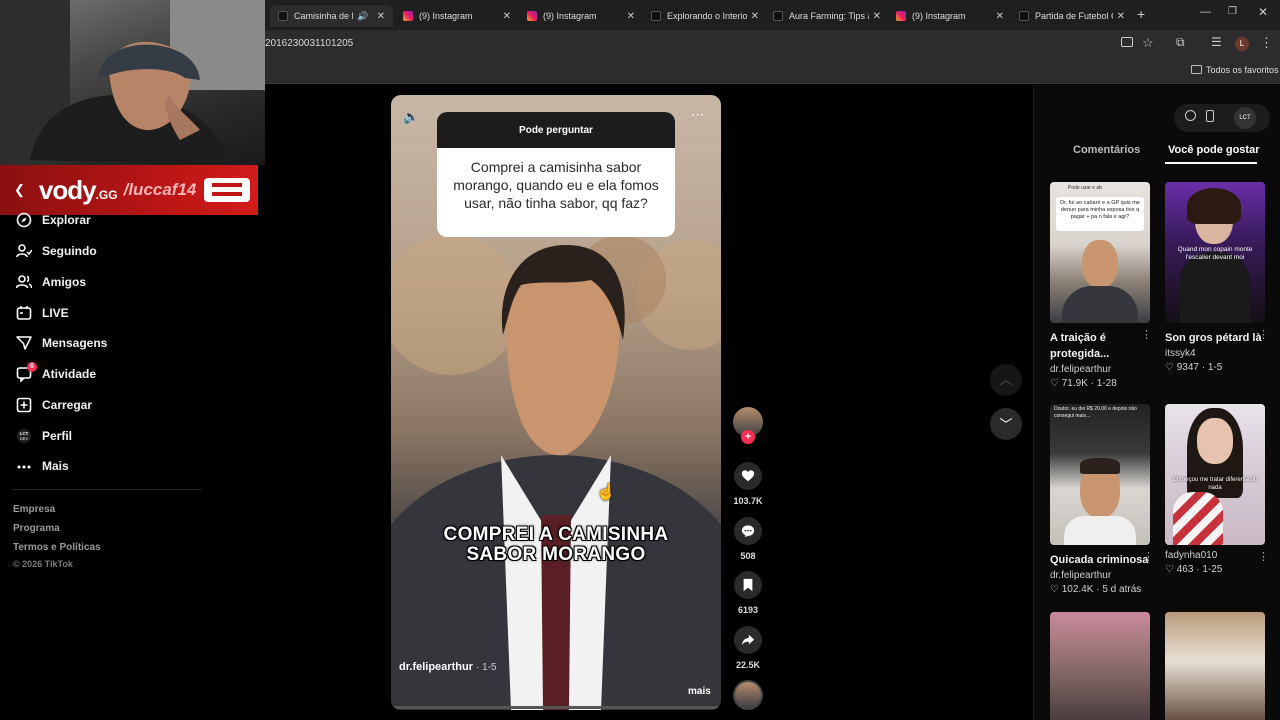 This screenshot has height=720, width=1280. Describe the element at coordinates (748, 640) in the screenshot. I see `share-icon` at that location.